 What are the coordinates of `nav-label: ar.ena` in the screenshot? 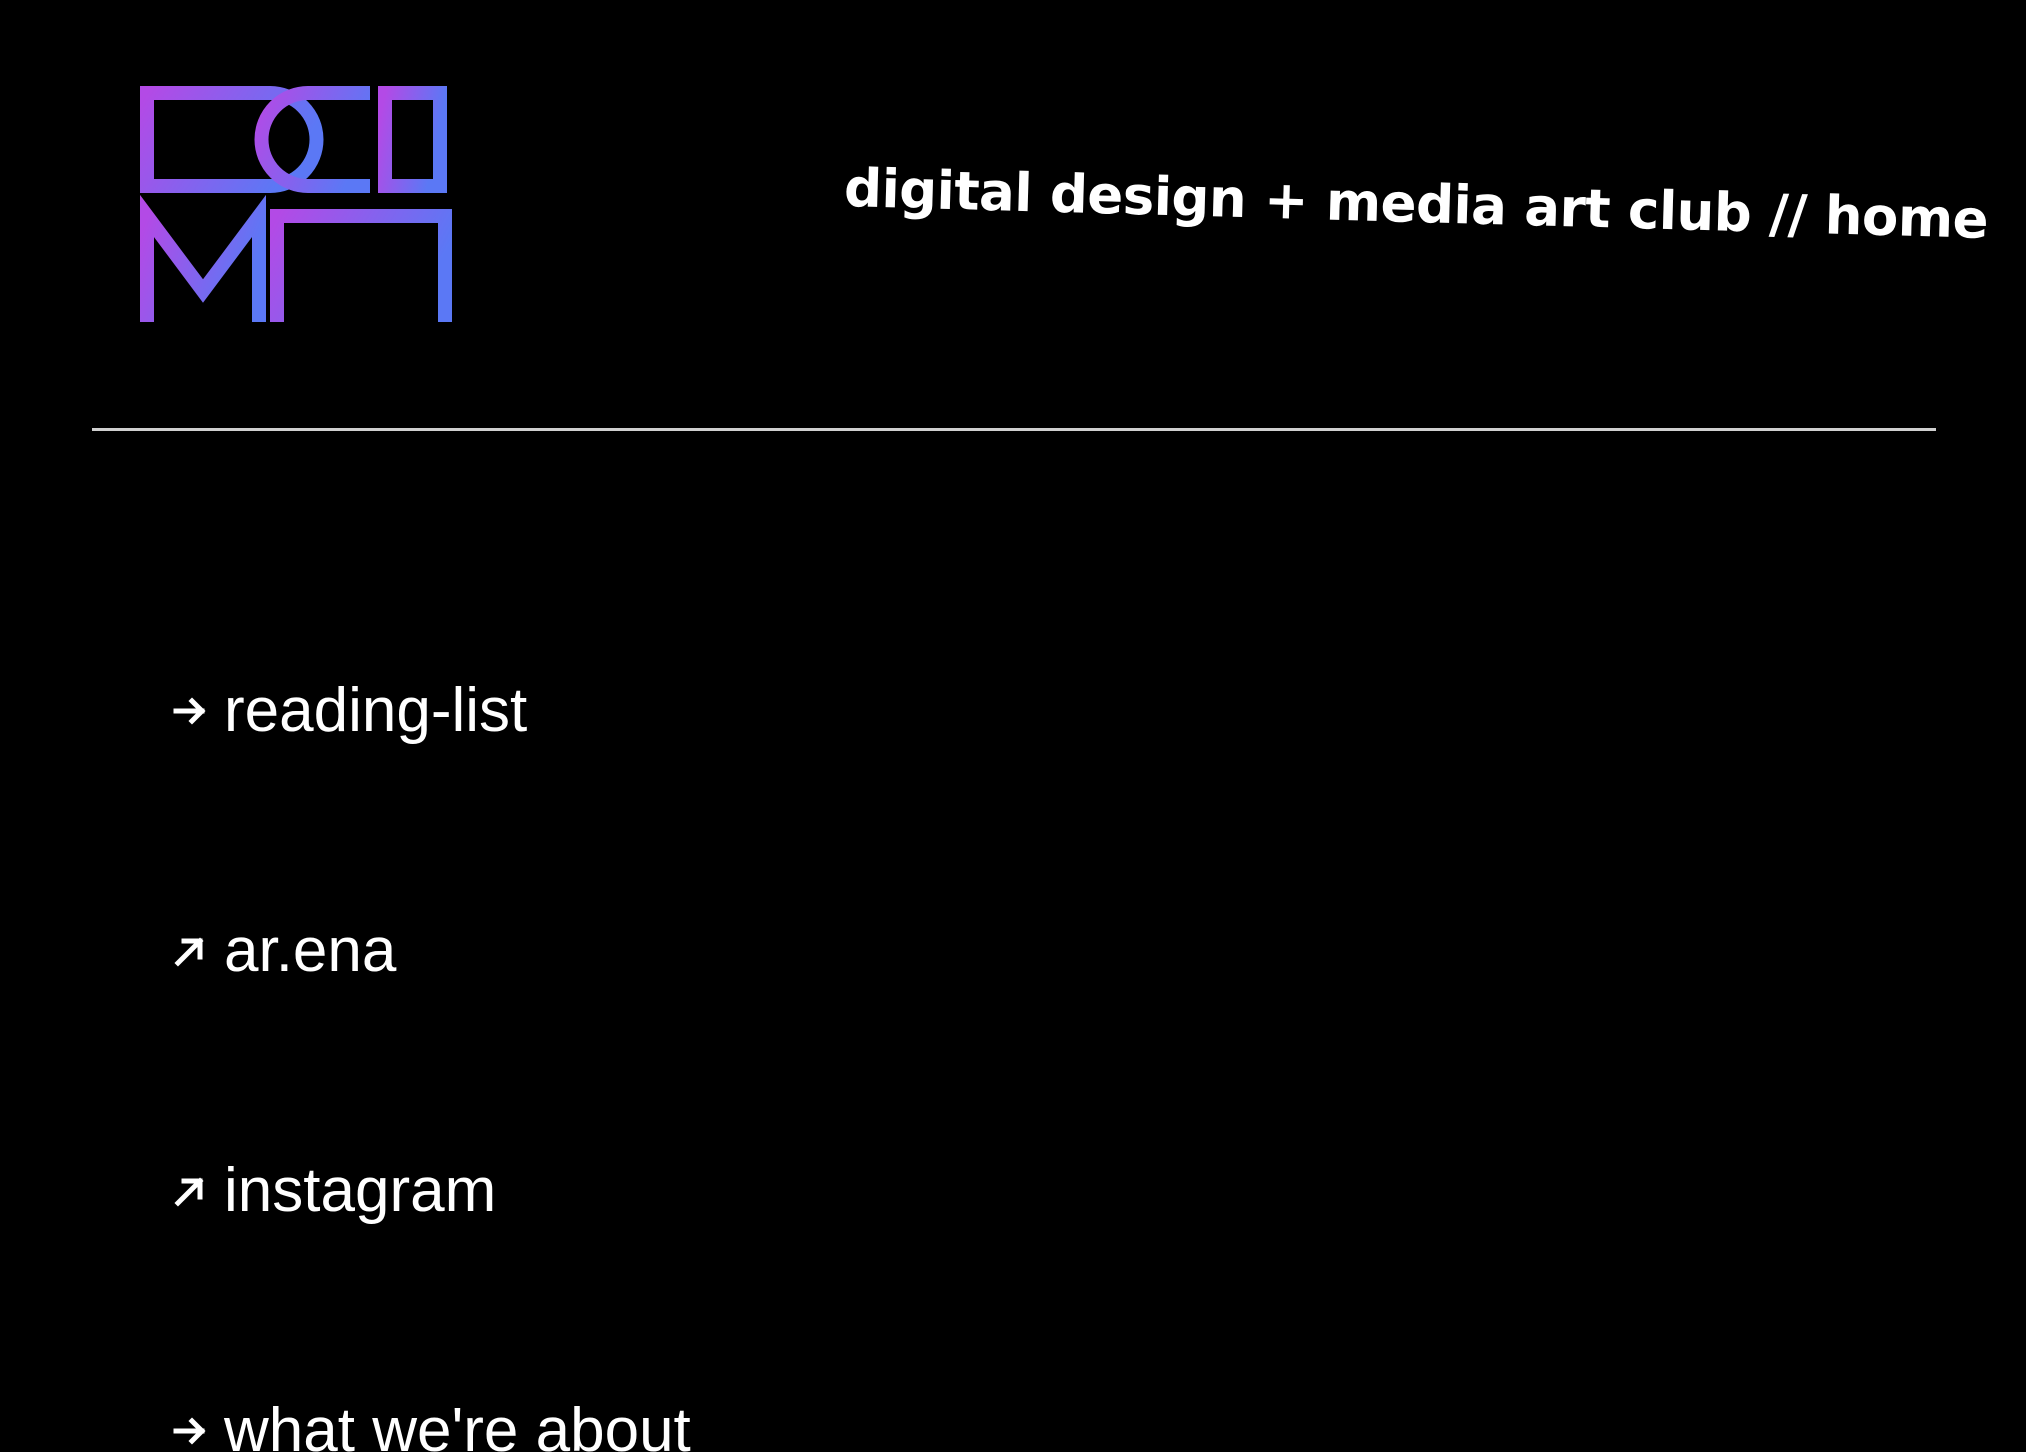 It's located at (310, 950).